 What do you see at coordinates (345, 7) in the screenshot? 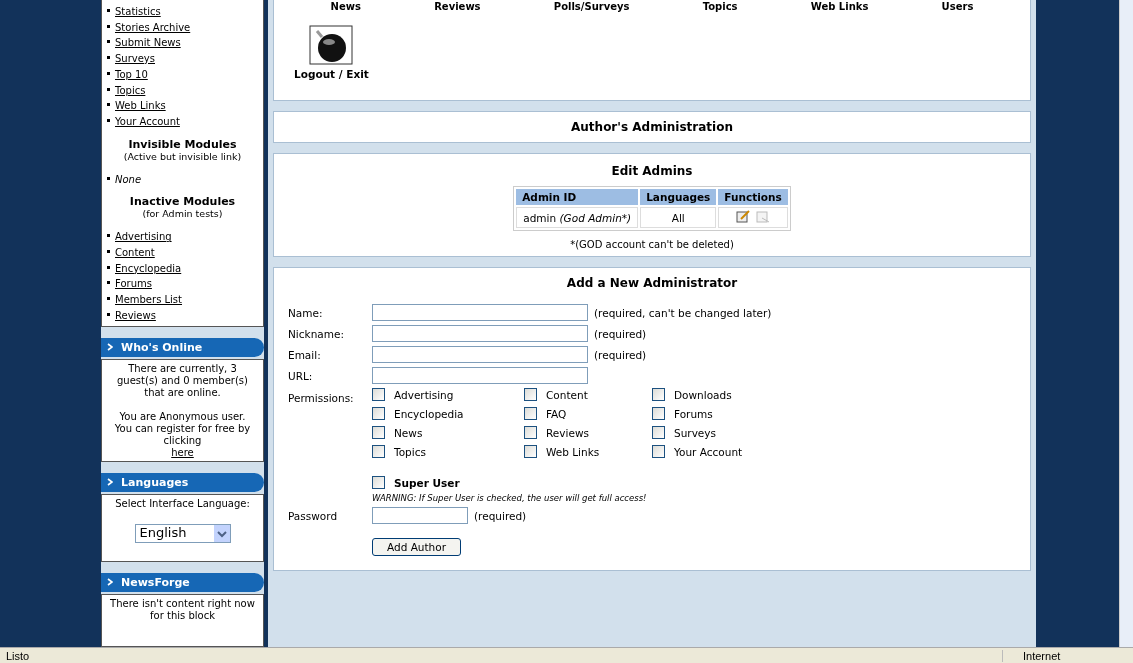
I see `nav-label: News` at bounding box center [345, 7].